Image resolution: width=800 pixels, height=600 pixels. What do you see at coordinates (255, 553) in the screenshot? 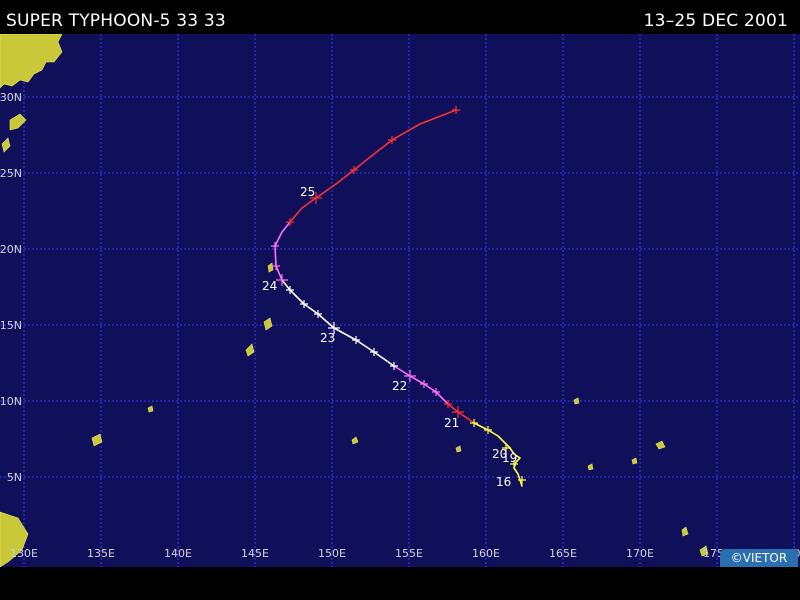
I see `lon-label-145e: 145E` at bounding box center [255, 553].